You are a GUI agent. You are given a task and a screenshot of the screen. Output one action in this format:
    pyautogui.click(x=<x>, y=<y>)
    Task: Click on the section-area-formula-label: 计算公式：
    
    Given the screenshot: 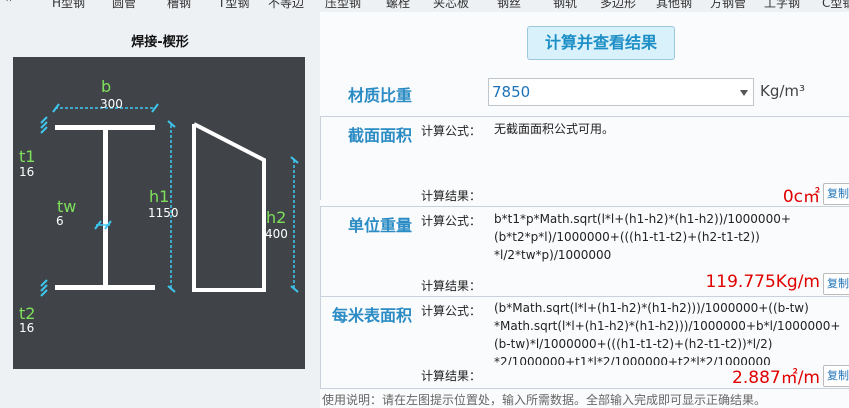 What is the action you would take?
    pyautogui.click(x=451, y=131)
    